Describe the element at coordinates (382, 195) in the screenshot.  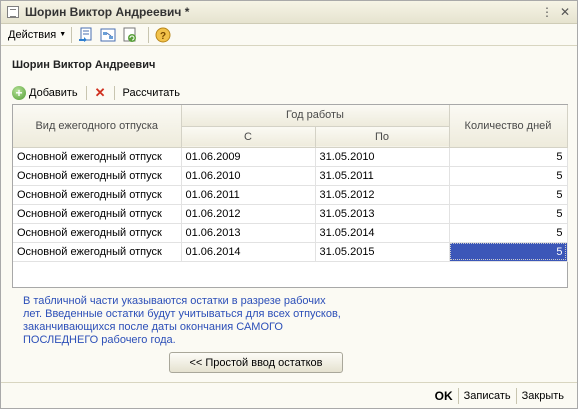
I see `cell-to: 31.05.2012` at that location.